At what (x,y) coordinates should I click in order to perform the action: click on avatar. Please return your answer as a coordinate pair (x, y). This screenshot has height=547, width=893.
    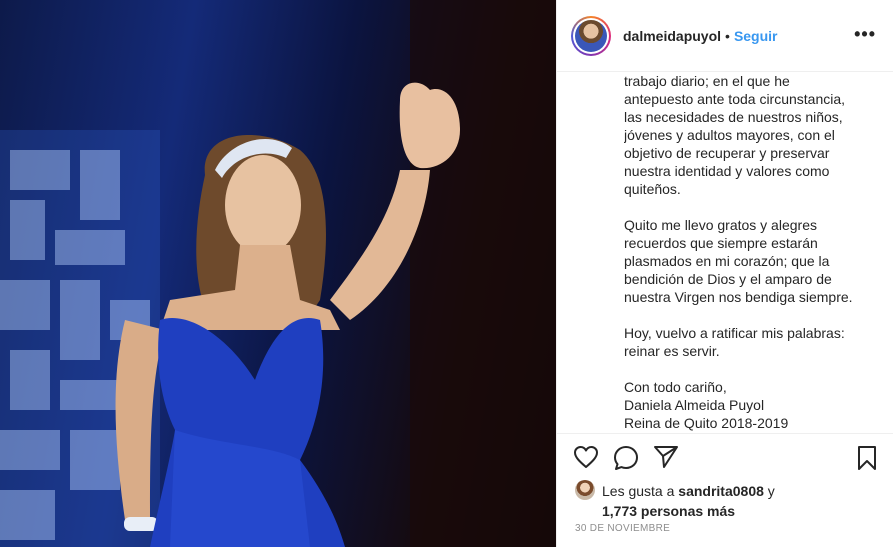
    Looking at the image, I should click on (591, 35).